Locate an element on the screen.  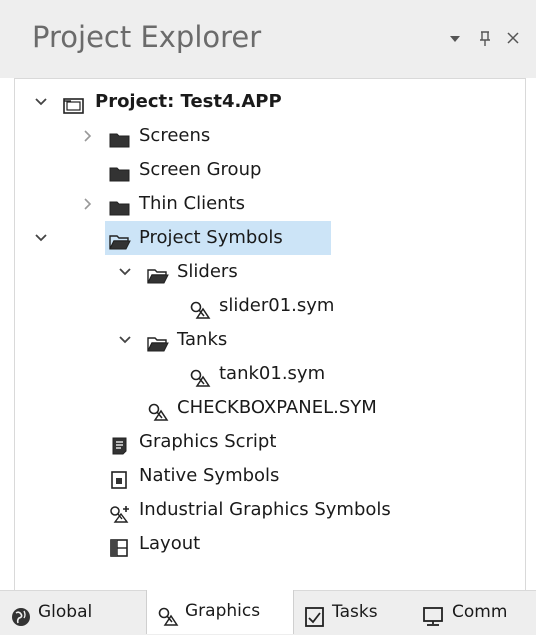
tree-item-label: Sliders is located at coordinates (207, 271).